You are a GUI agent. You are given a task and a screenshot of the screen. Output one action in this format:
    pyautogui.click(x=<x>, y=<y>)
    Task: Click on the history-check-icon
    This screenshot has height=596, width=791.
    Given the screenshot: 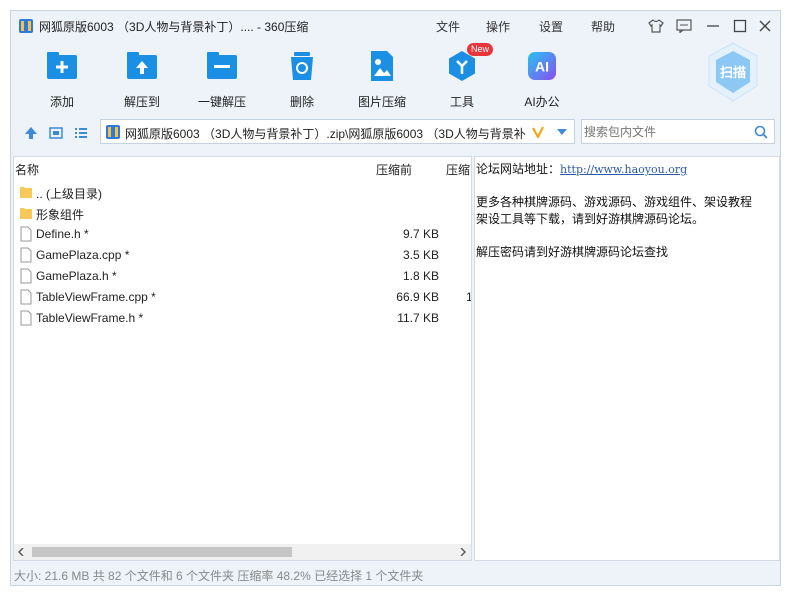 What is the action you would take?
    pyautogui.click(x=538, y=132)
    